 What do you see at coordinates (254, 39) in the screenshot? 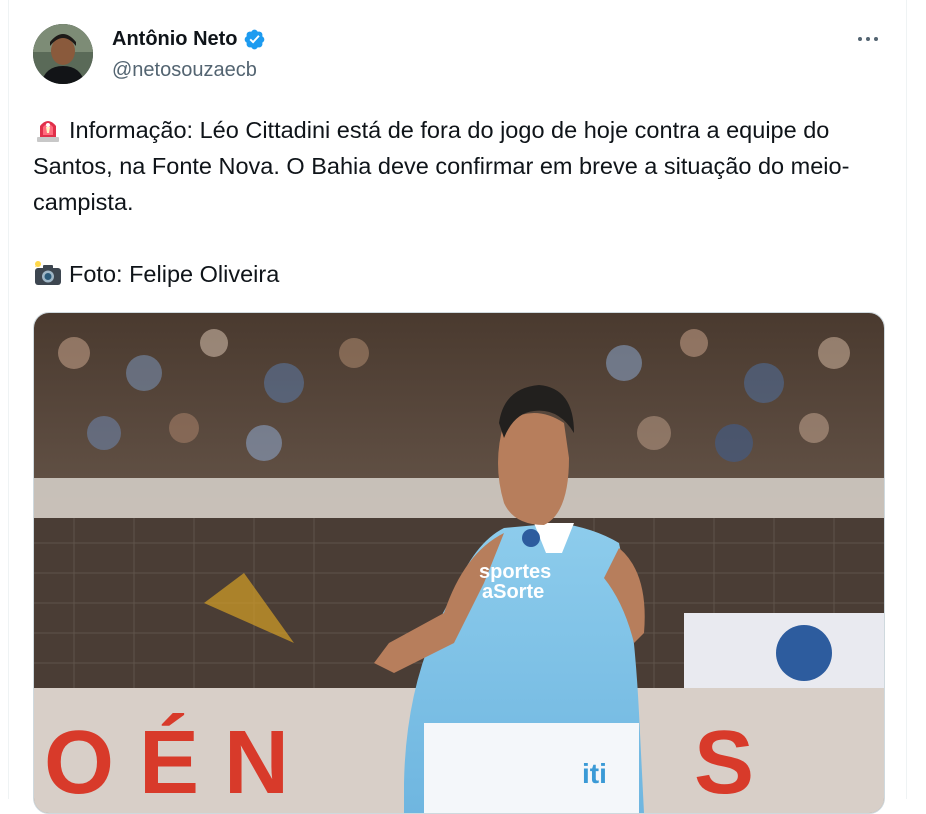
I see `verified-badge-icon` at bounding box center [254, 39].